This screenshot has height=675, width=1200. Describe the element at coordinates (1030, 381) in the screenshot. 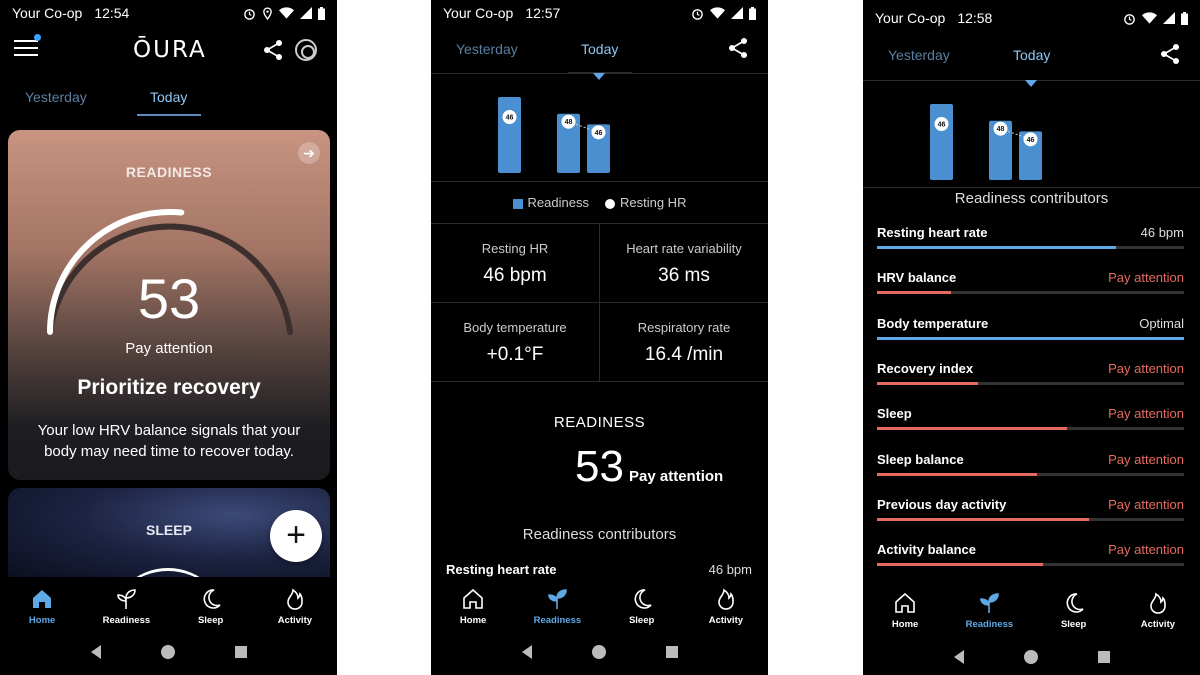

I see `contributor-row: Recovery index Pay attention` at that location.